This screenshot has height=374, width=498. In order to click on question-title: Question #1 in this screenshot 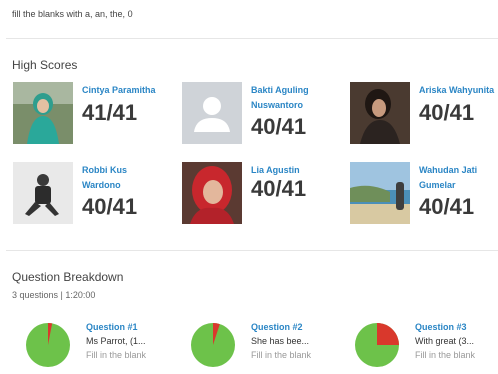, I will do `click(112, 327)`.